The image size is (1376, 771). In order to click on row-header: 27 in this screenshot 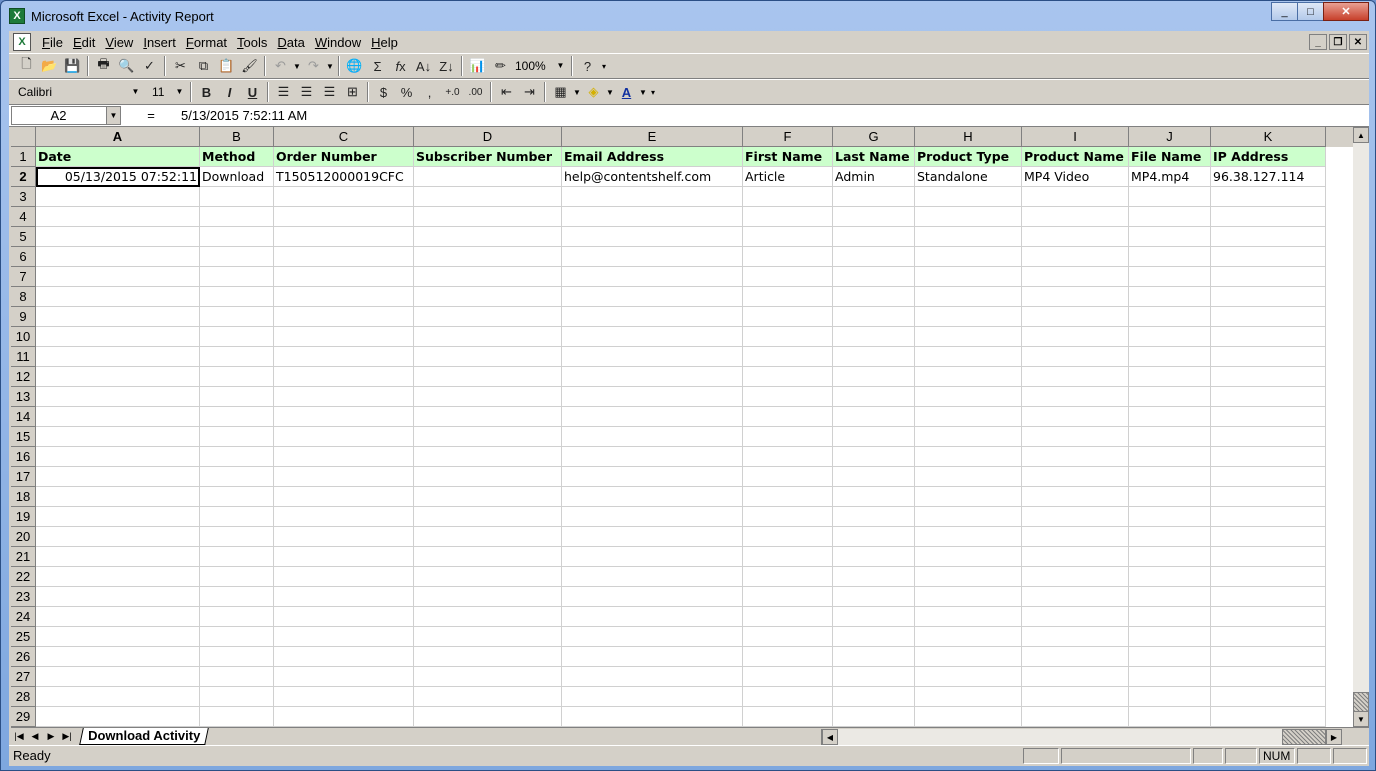, I will do `click(23, 677)`.